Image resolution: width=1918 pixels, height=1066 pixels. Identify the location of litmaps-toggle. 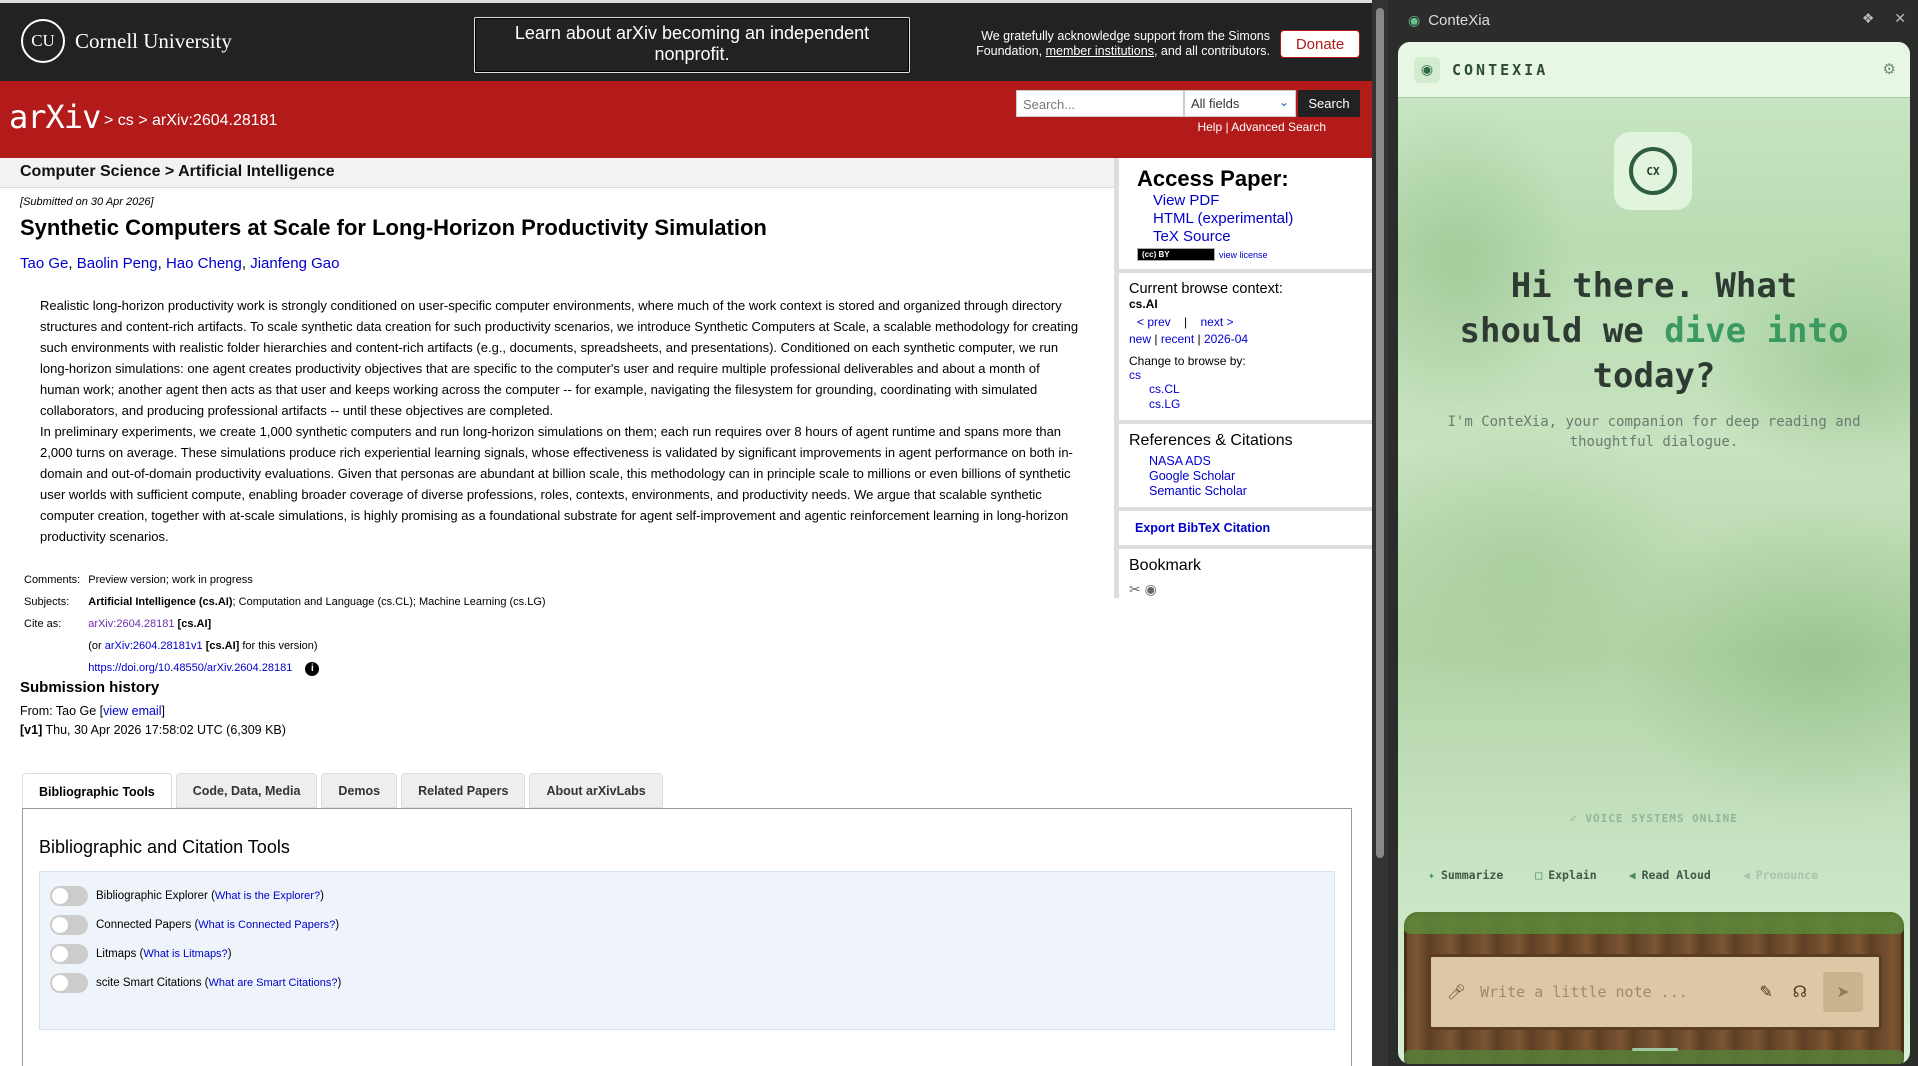
(69, 954).